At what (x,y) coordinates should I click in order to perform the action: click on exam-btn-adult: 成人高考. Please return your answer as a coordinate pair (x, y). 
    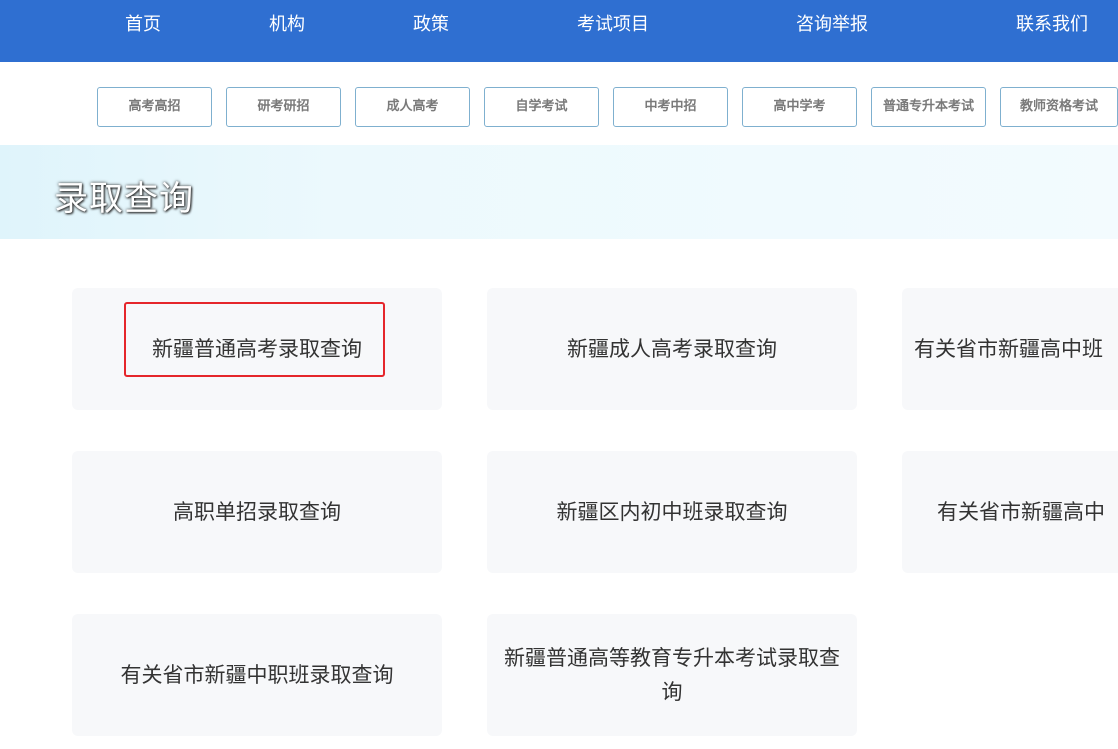
    Looking at the image, I should click on (412, 107).